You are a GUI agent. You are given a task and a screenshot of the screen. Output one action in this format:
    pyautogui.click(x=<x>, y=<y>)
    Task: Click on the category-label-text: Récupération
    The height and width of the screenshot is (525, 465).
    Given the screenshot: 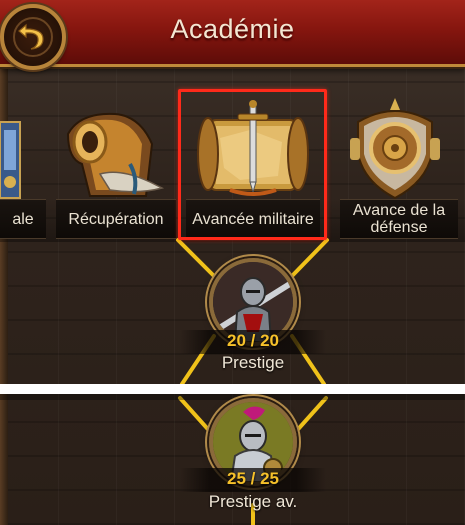 What is the action you would take?
    pyautogui.click(x=116, y=219)
    